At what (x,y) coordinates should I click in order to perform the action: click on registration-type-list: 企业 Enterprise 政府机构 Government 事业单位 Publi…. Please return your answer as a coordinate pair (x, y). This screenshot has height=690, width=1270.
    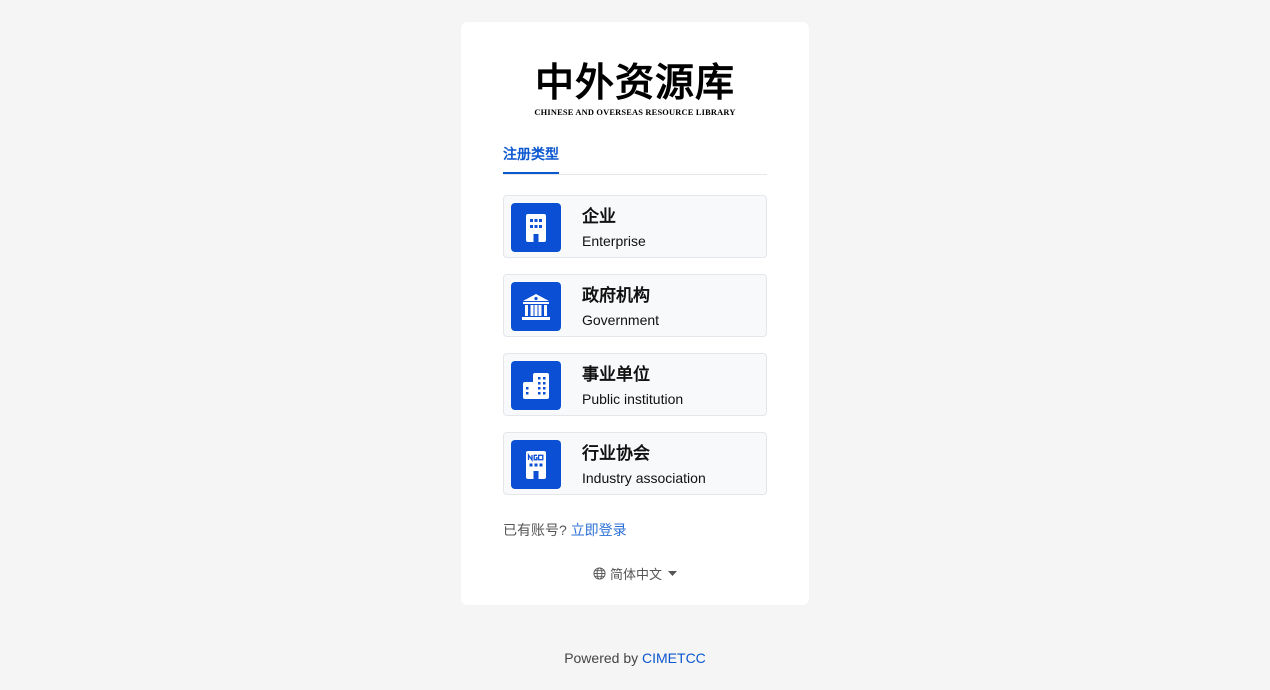
    Looking at the image, I should click on (635, 353).